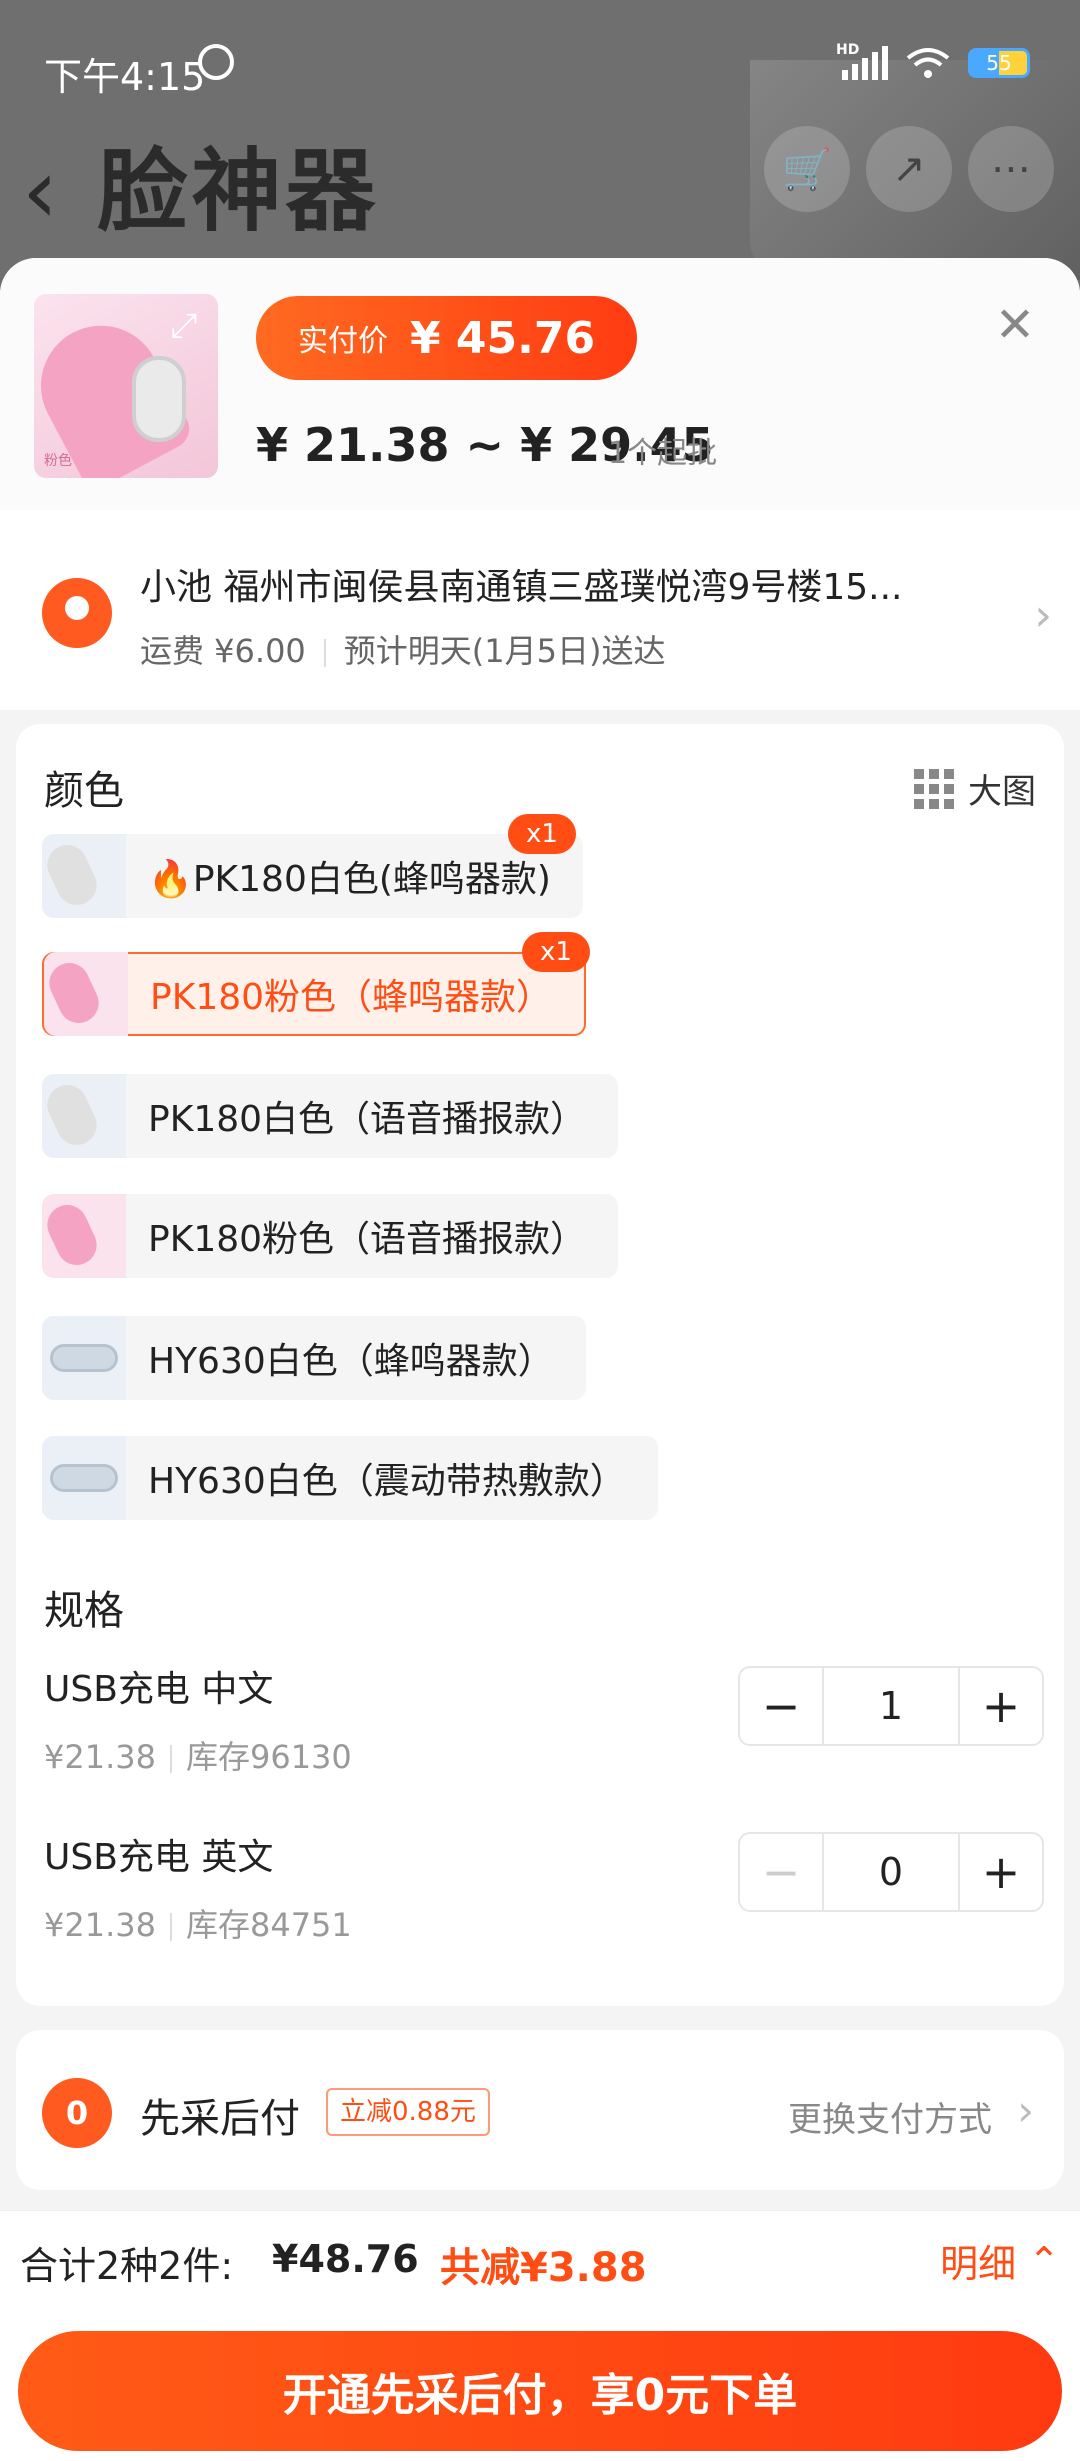 The image size is (1080, 2461). Describe the element at coordinates (170, 879) in the screenshot. I see `hot-icon: 🔥` at that location.